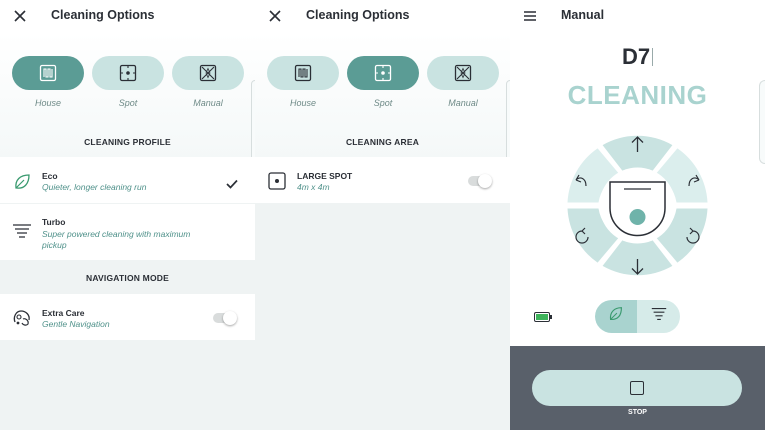  Describe the element at coordinates (54, 222) in the screenshot. I see `profile-title: Turbo` at that location.